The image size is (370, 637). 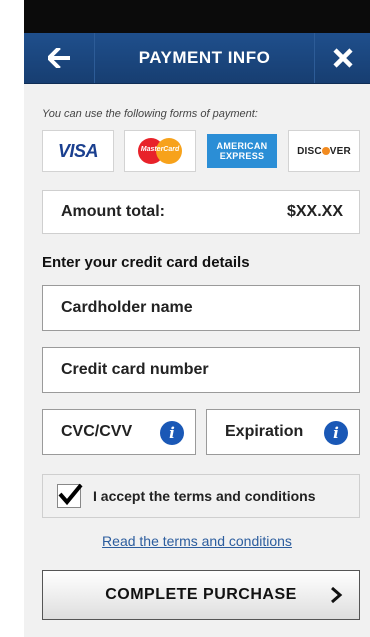 I want to click on arrow-left-icon, so click(x=59, y=58).